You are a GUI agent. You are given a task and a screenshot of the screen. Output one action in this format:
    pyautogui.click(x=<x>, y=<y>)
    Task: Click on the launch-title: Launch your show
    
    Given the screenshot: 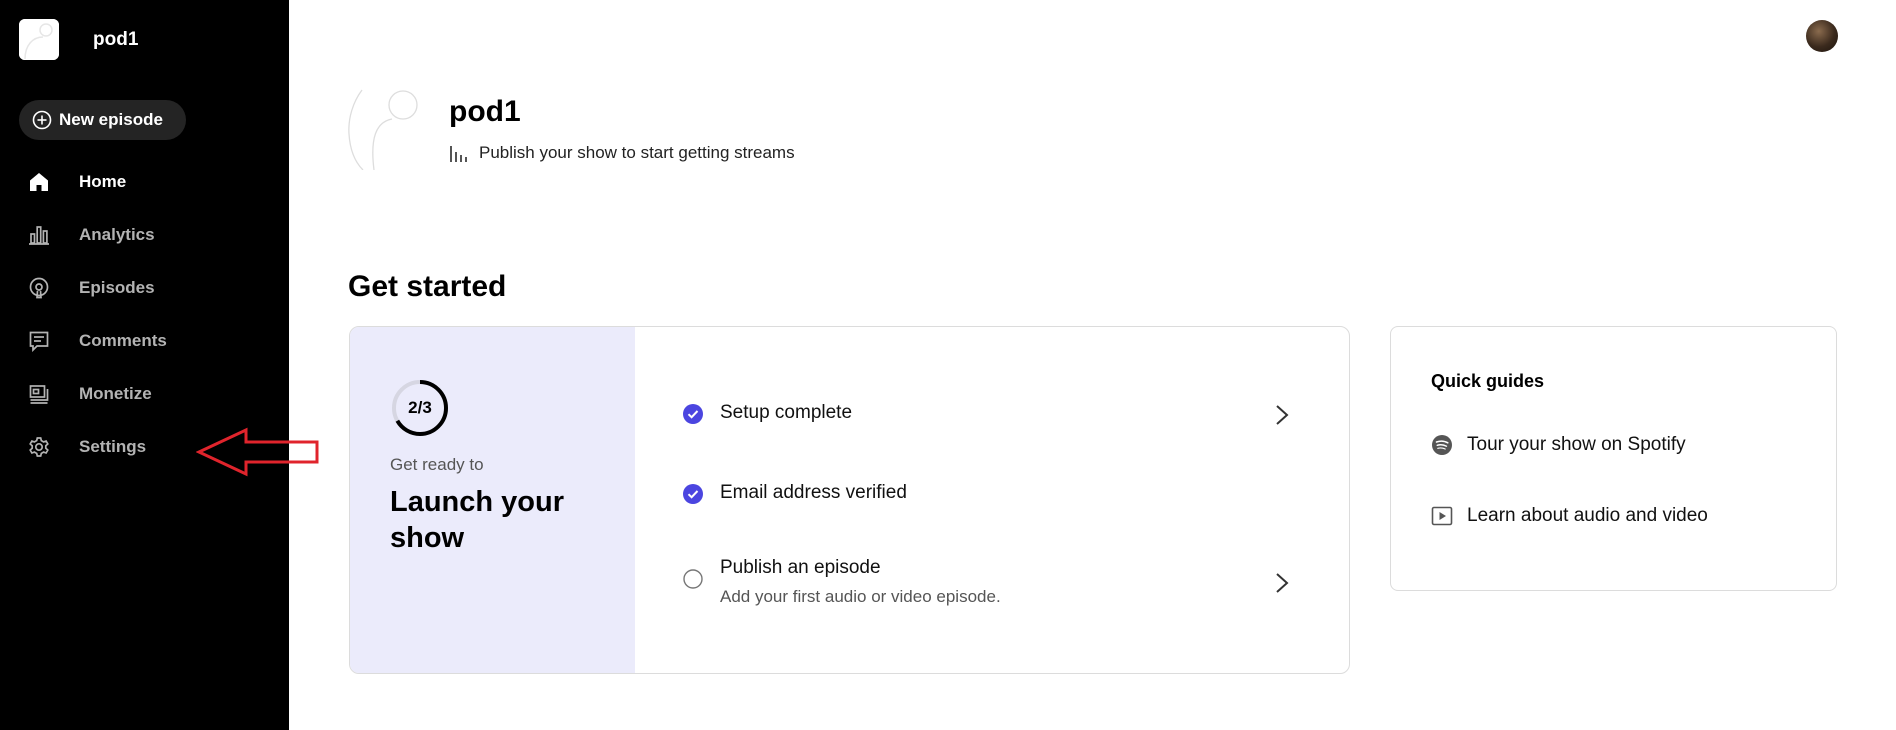 What is the action you would take?
    pyautogui.click(x=477, y=520)
    